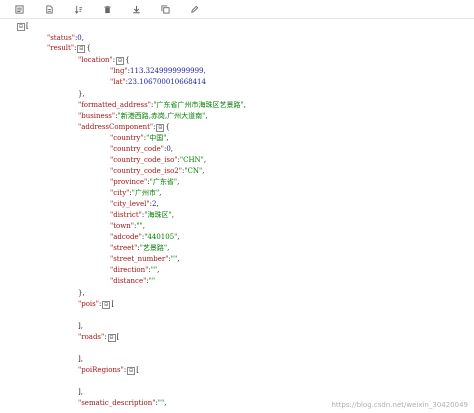 The image size is (474, 413). What do you see at coordinates (61, 38) in the screenshot?
I see `key: "status"` at bounding box center [61, 38].